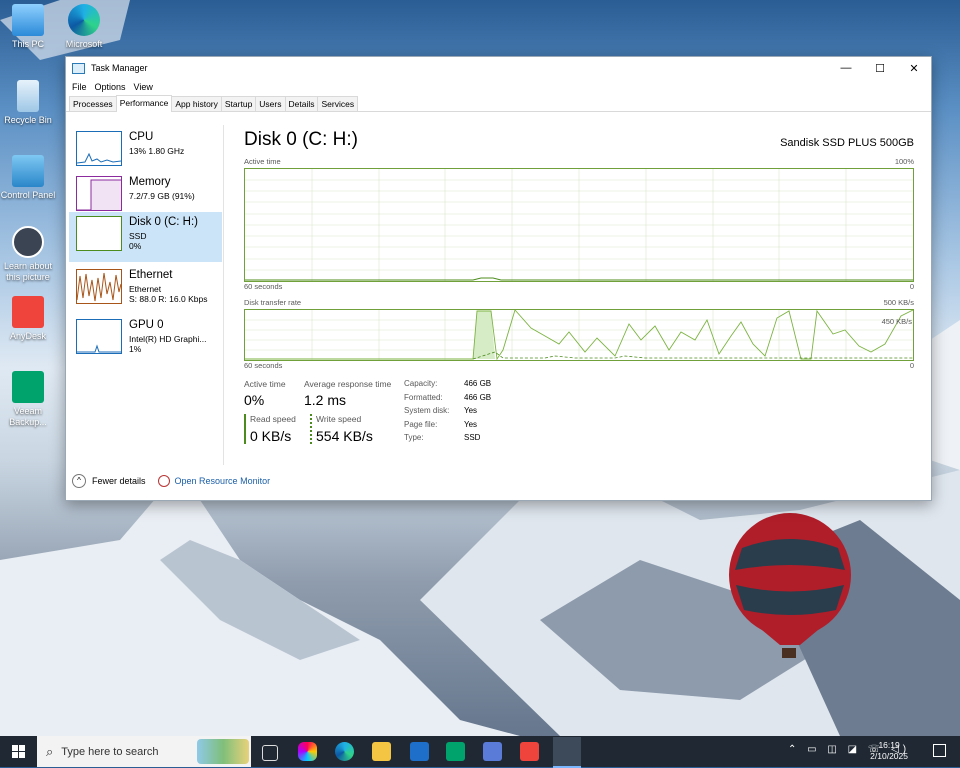 This screenshot has height=768, width=960. What do you see at coordinates (99, 336) in the screenshot?
I see `gpu-thumbnail-graph` at bounding box center [99, 336].